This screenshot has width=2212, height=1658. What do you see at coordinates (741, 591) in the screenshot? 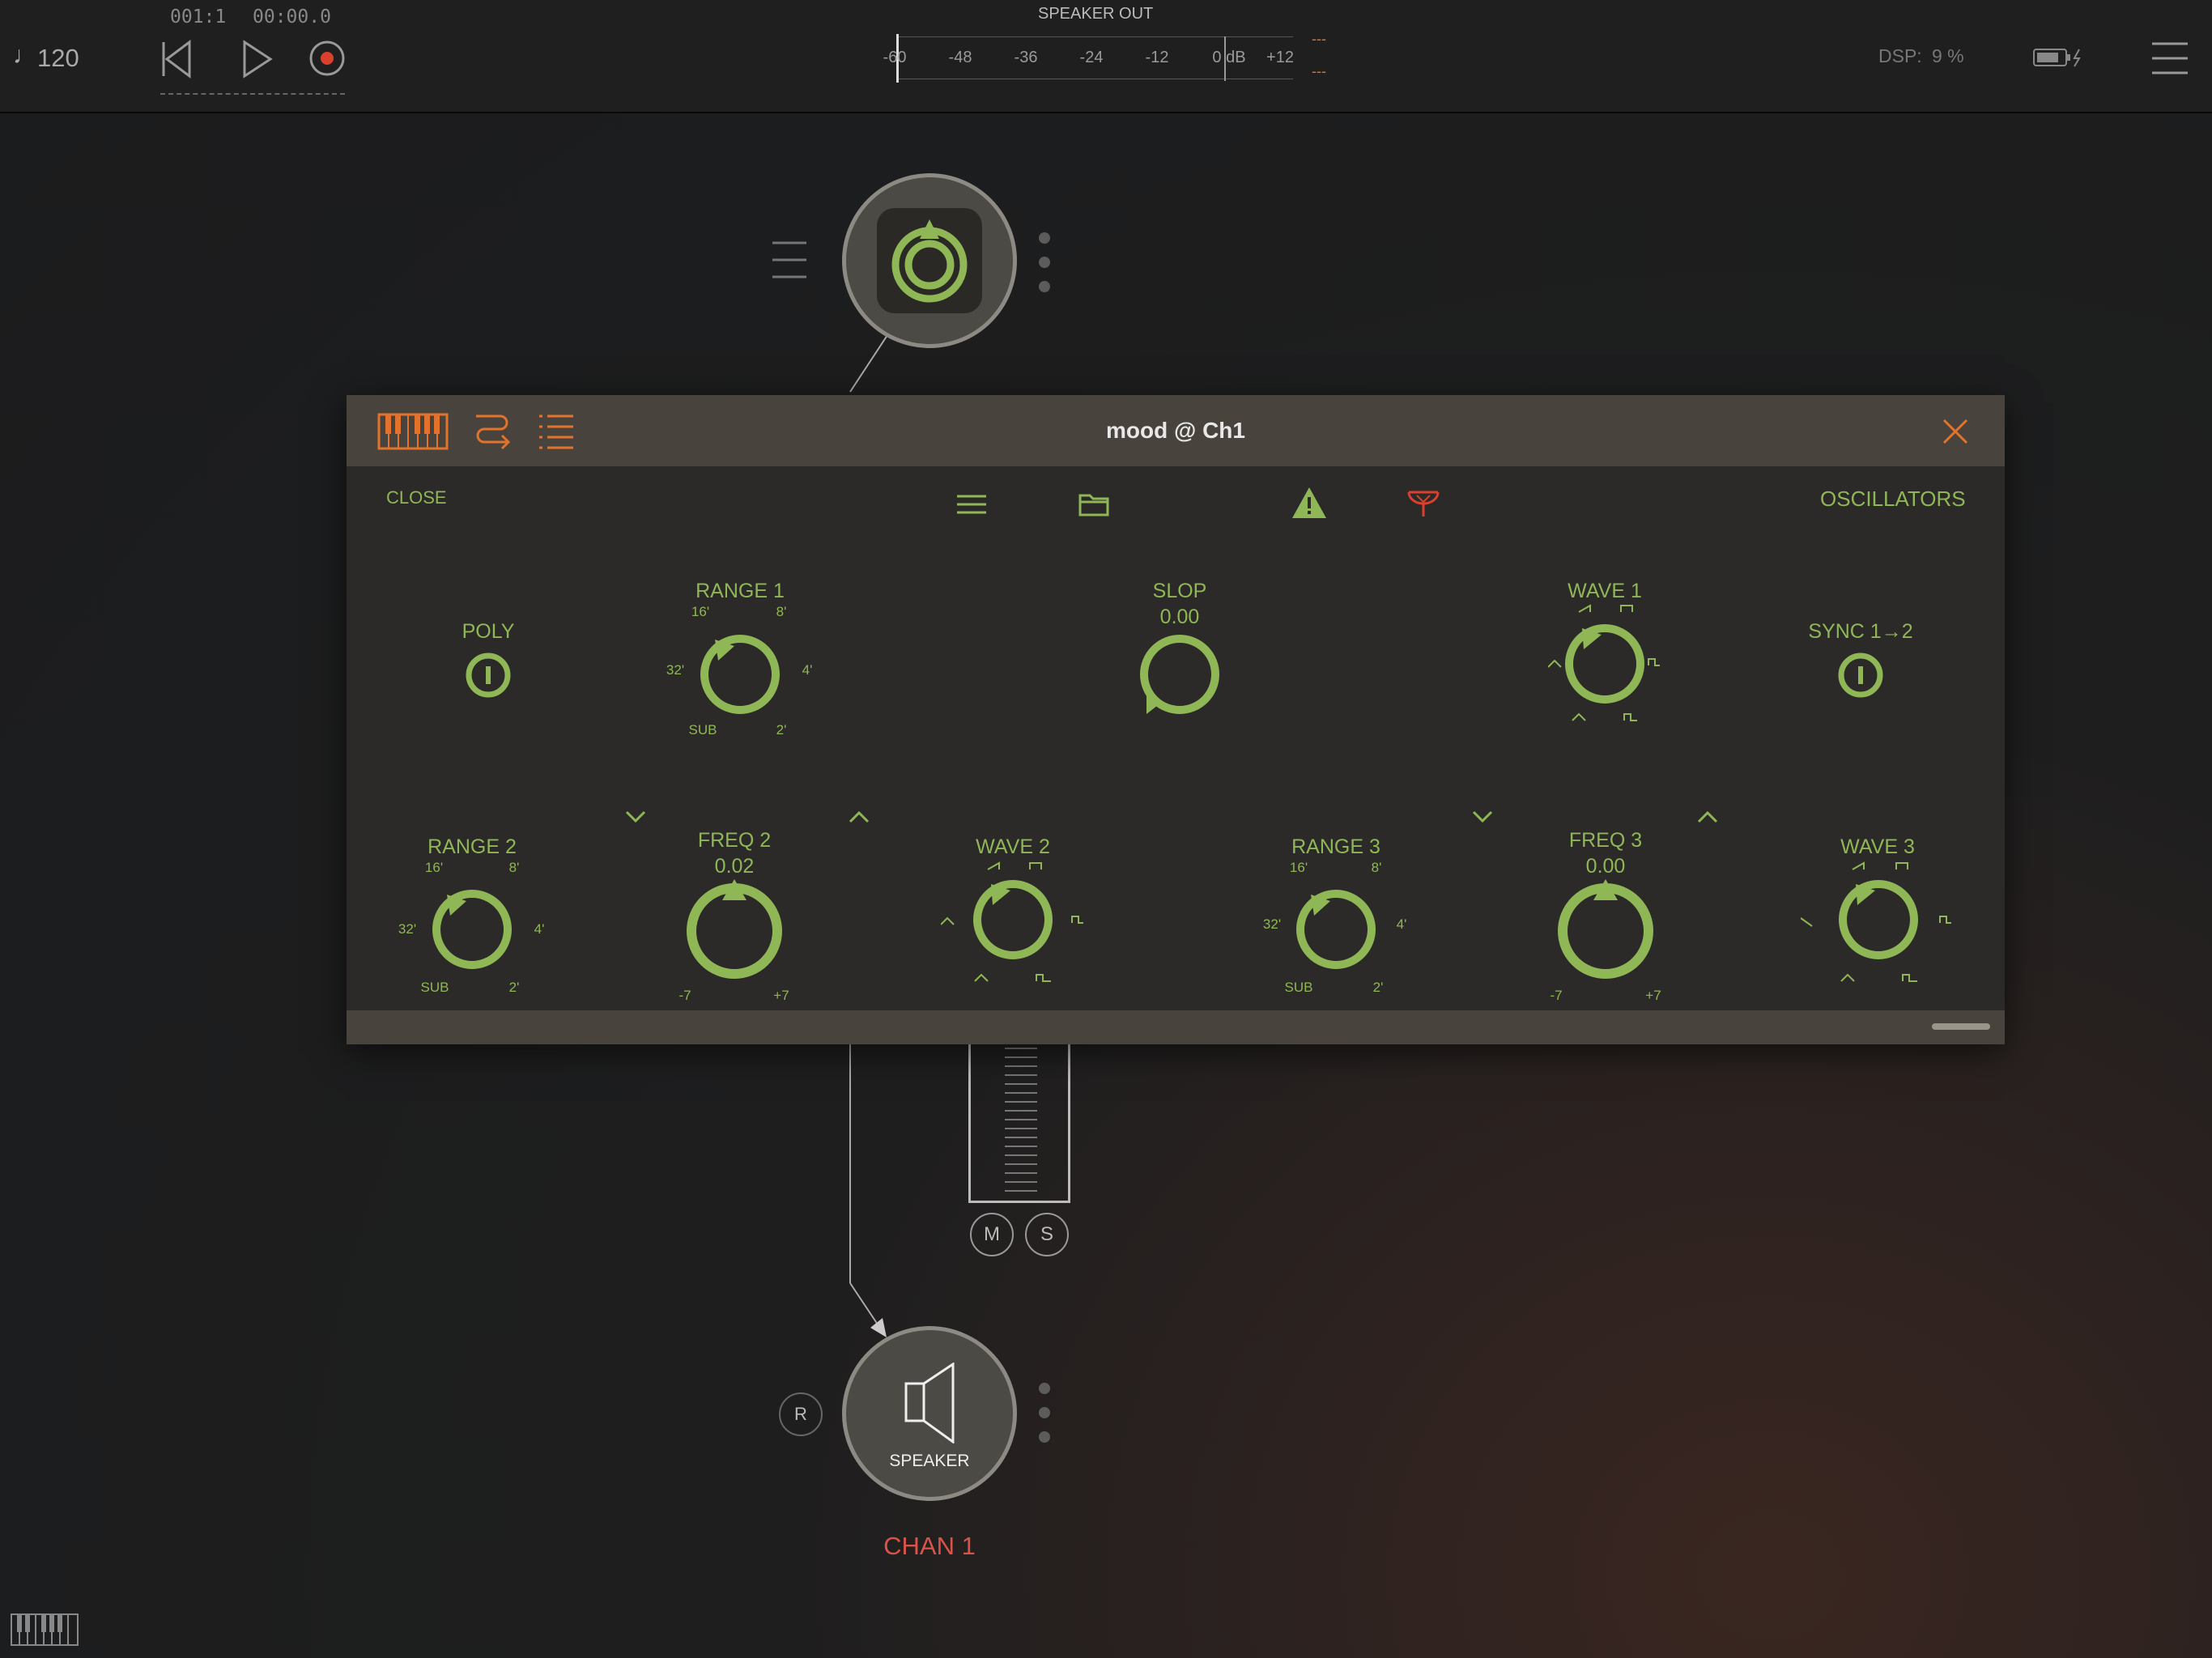
I see `range1-label: RANGE 1` at bounding box center [741, 591].